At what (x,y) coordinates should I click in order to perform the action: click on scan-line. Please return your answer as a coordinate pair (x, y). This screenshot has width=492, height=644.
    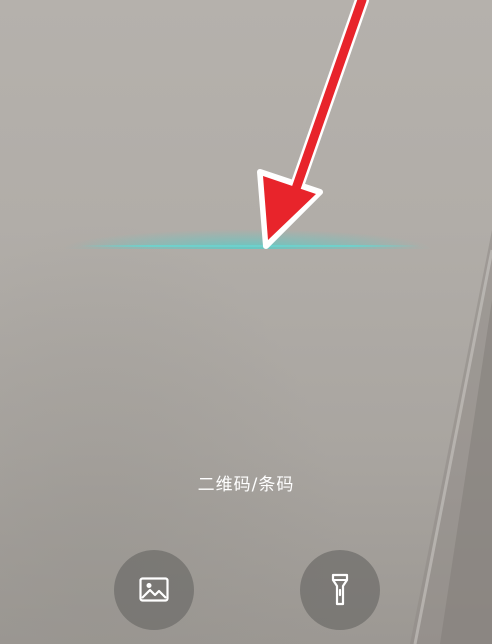
    Looking at the image, I should click on (250, 246).